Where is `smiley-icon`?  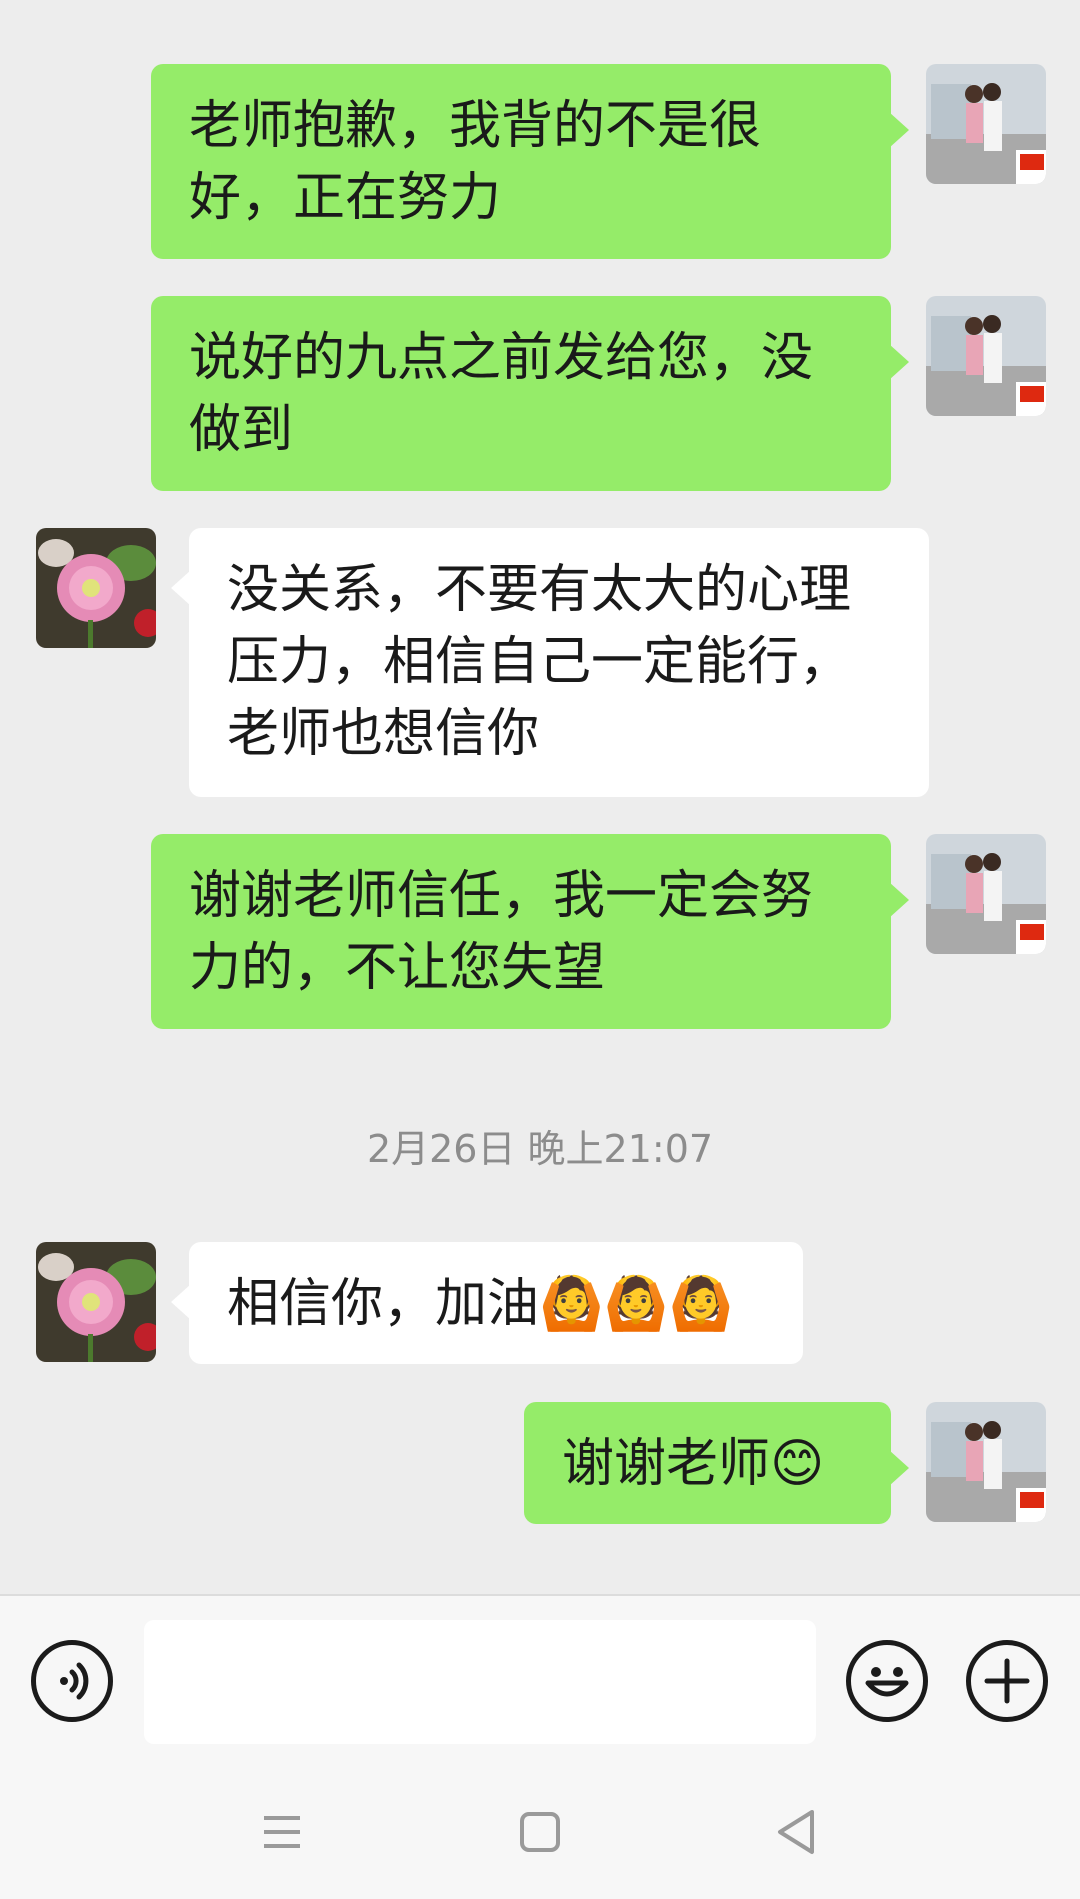 smiley-icon is located at coordinates (887, 1682).